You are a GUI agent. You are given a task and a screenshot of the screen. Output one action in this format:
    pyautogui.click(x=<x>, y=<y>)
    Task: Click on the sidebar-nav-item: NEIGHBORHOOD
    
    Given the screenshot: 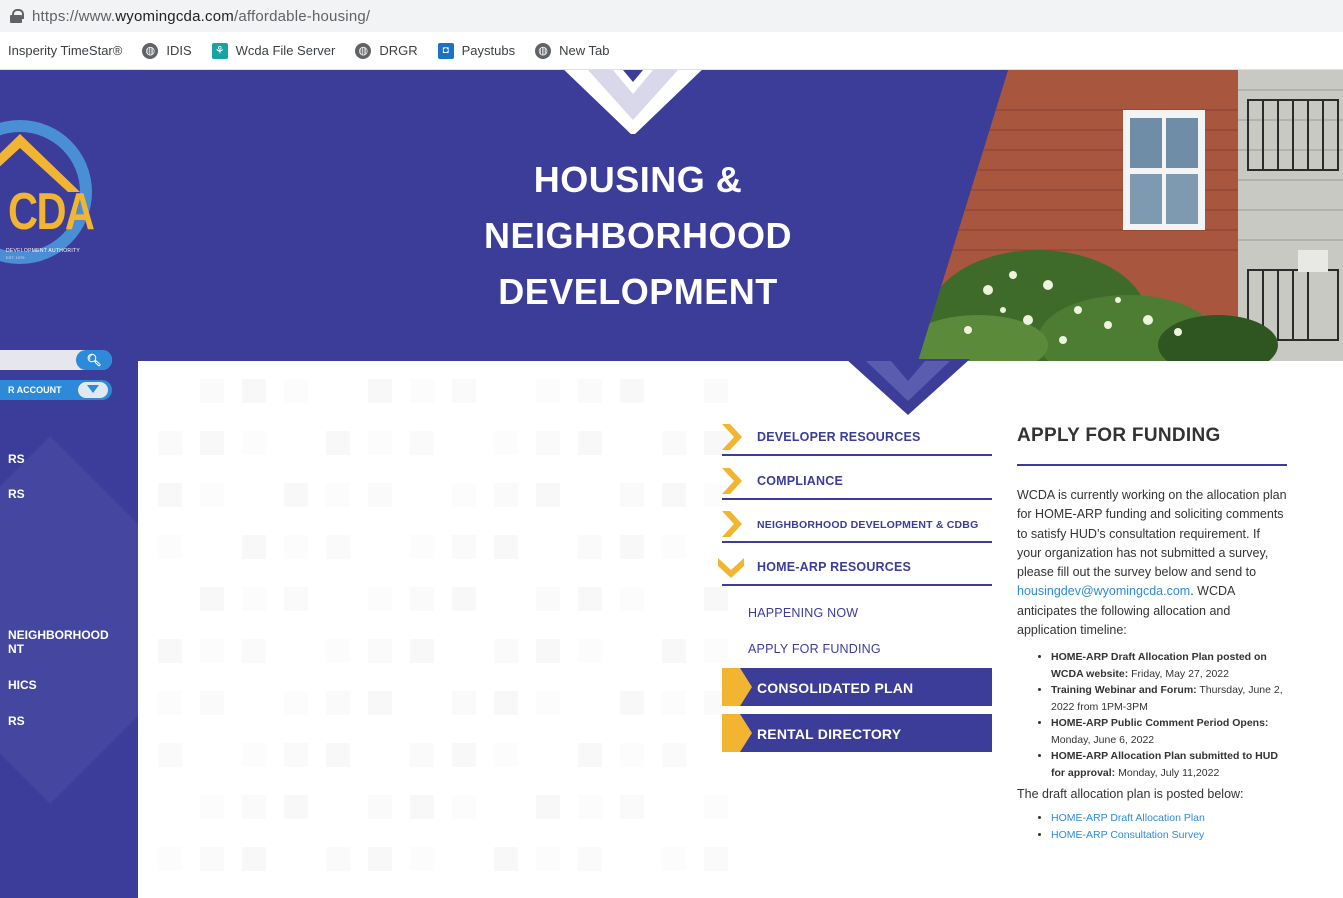 What is the action you would take?
    pyautogui.click(x=58, y=635)
    